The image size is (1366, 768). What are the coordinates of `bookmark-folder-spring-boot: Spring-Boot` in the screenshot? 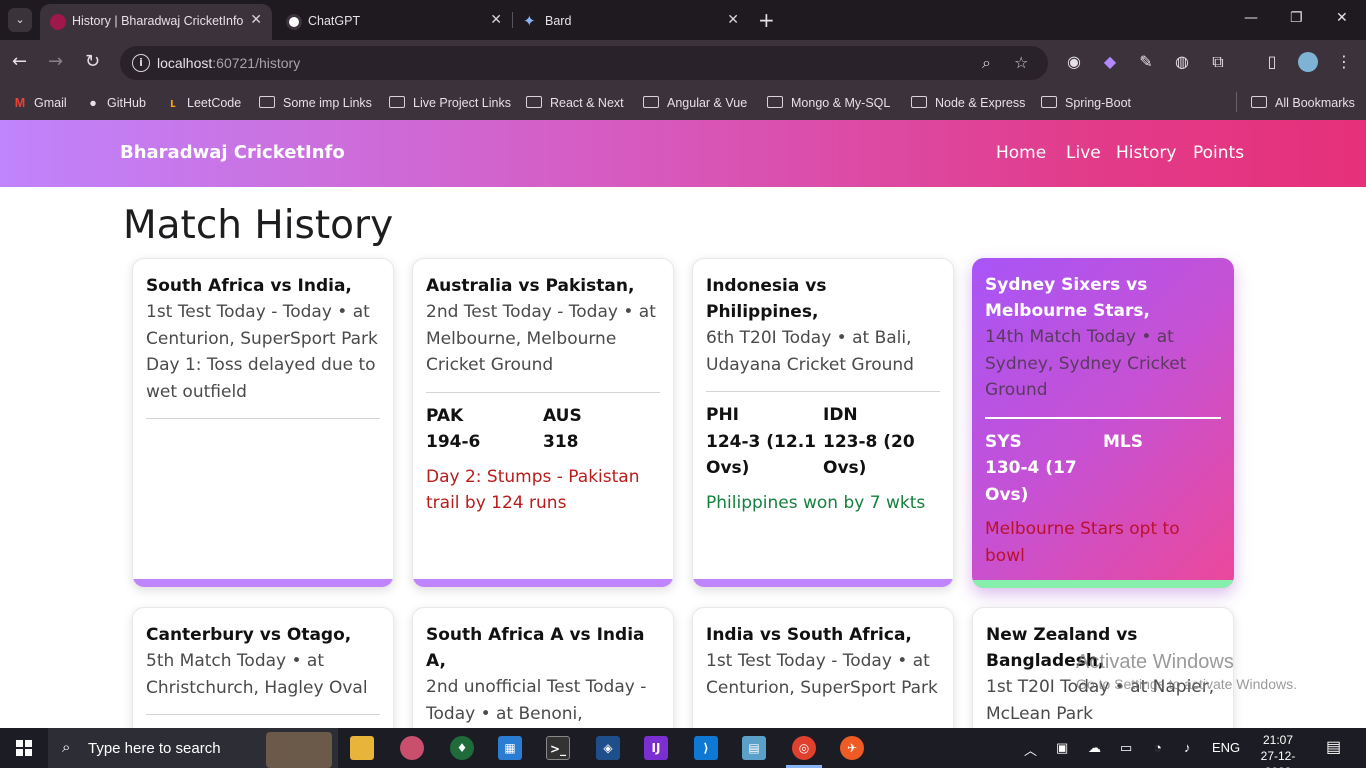 It's located at (1086, 103).